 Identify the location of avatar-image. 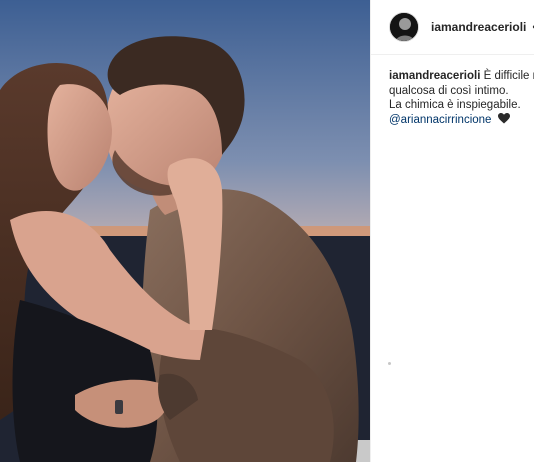
(404, 27).